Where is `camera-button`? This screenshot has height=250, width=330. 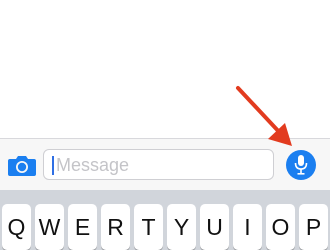
camera-button is located at coordinates (22, 165).